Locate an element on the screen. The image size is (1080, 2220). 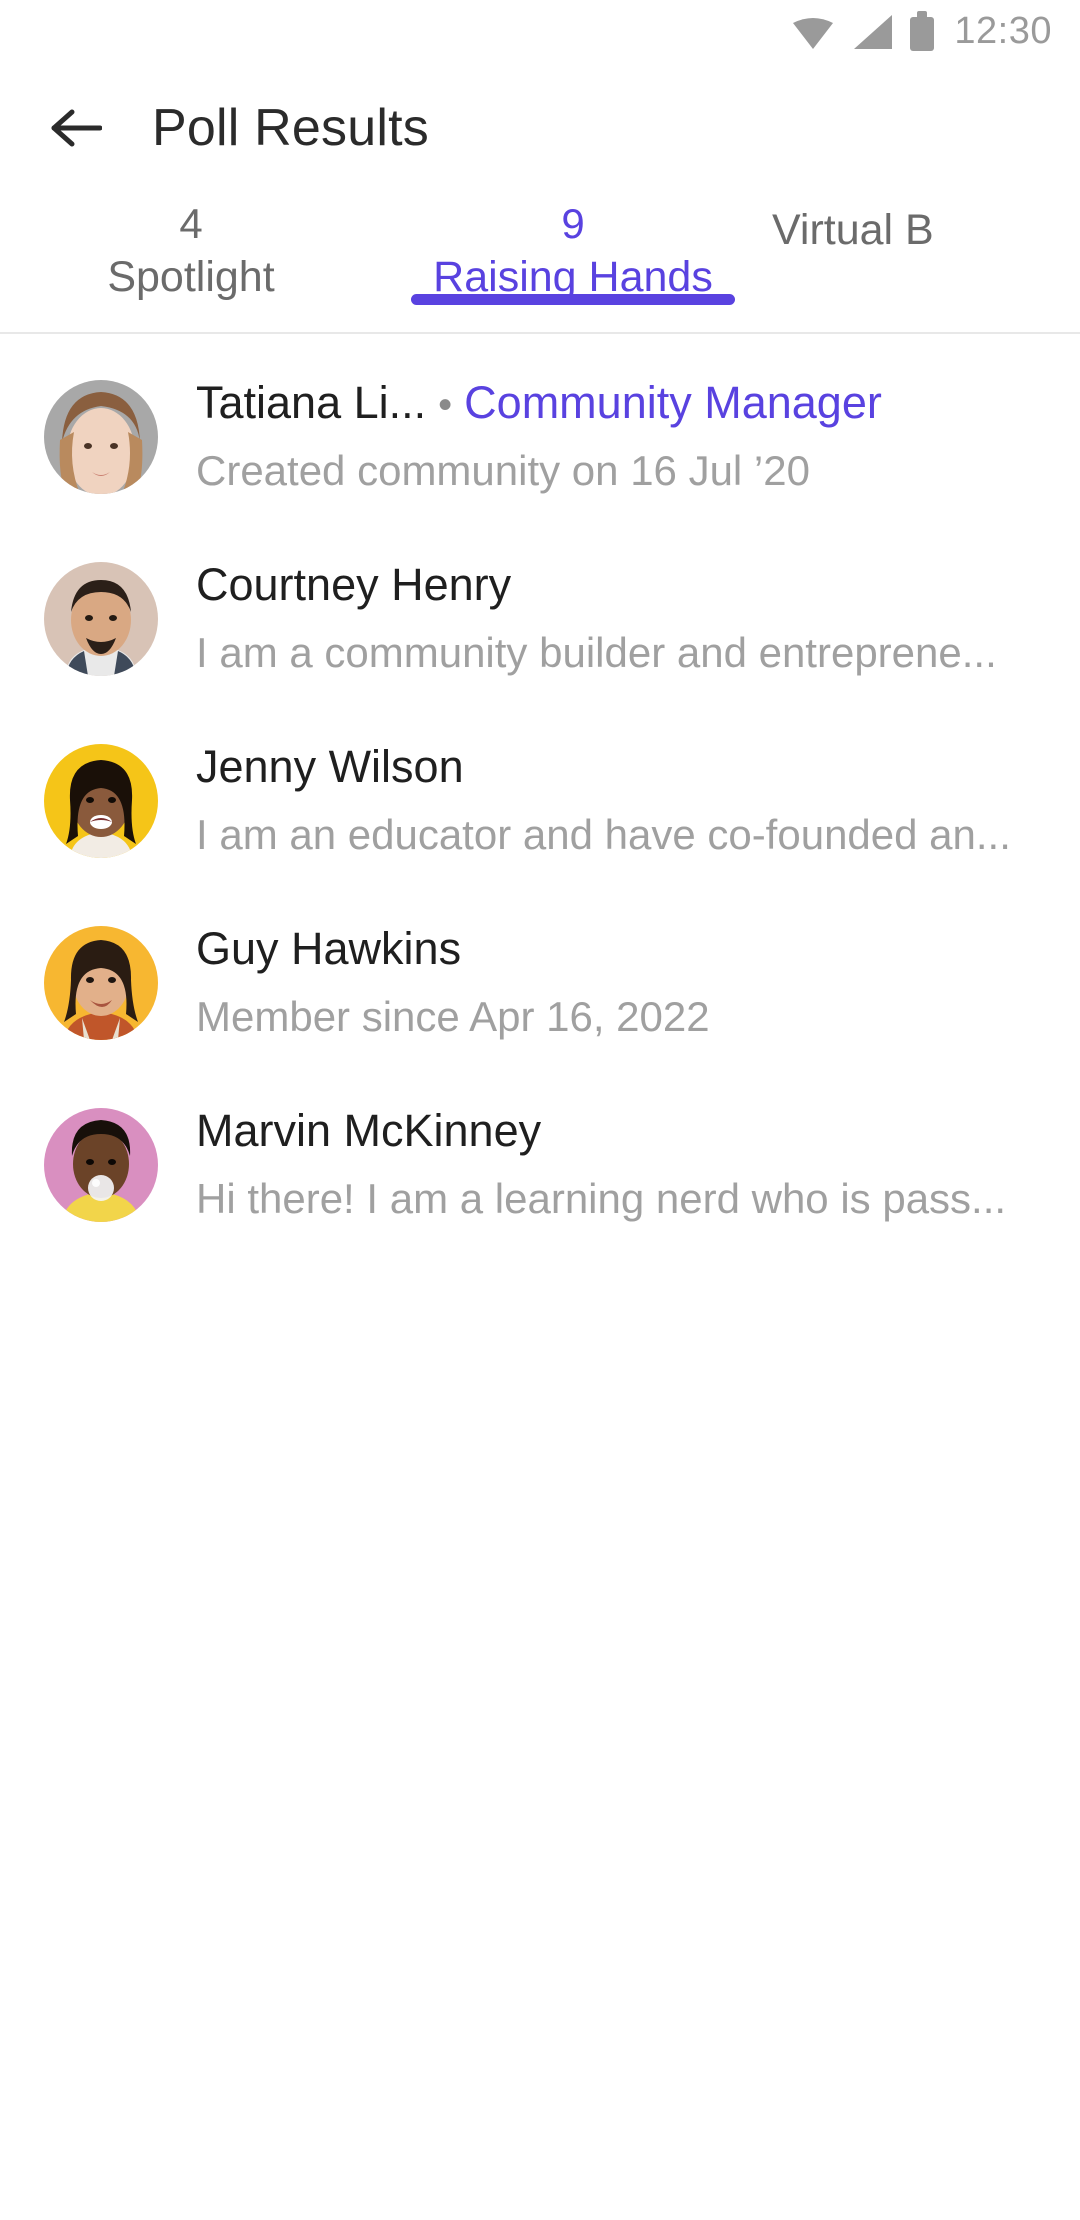
list-item-title-line: Jenny Wilson is located at coordinates (616, 767).